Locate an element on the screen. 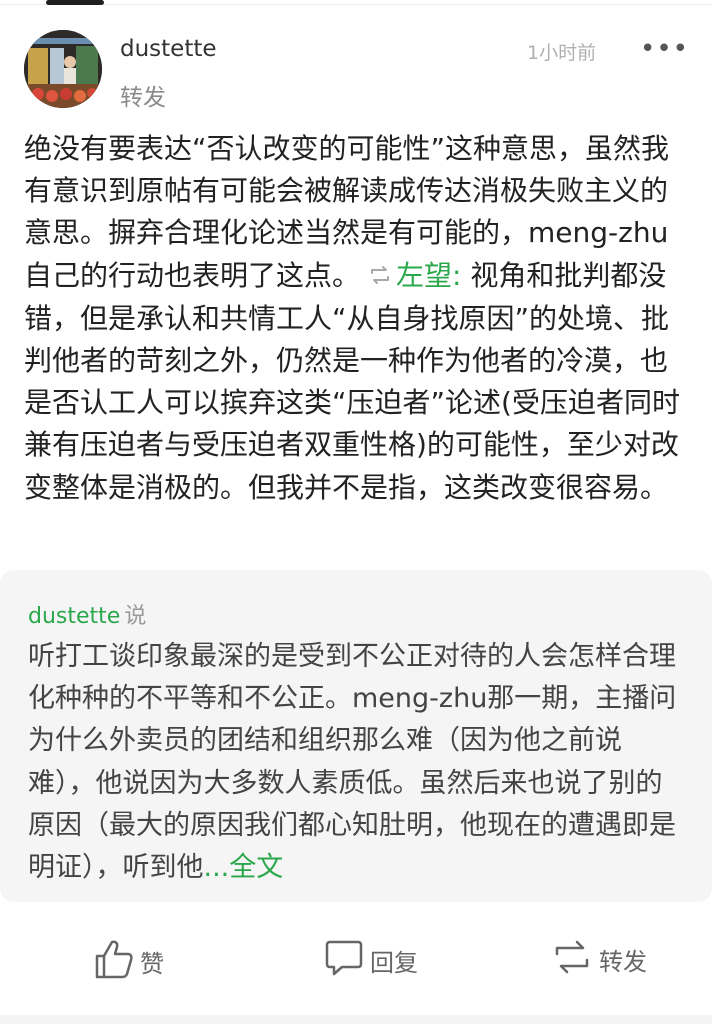 The height and width of the screenshot is (1024, 712). more-options-icon: ••• is located at coordinates (664, 49).